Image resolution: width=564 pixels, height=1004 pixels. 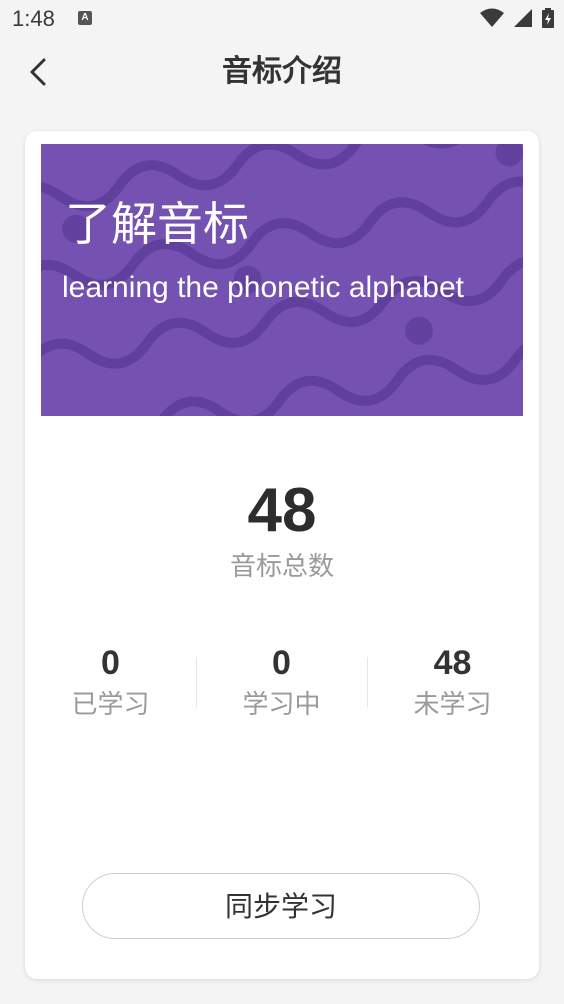 What do you see at coordinates (281, 663) in the screenshot?
I see `stat-learning-value: 0` at bounding box center [281, 663].